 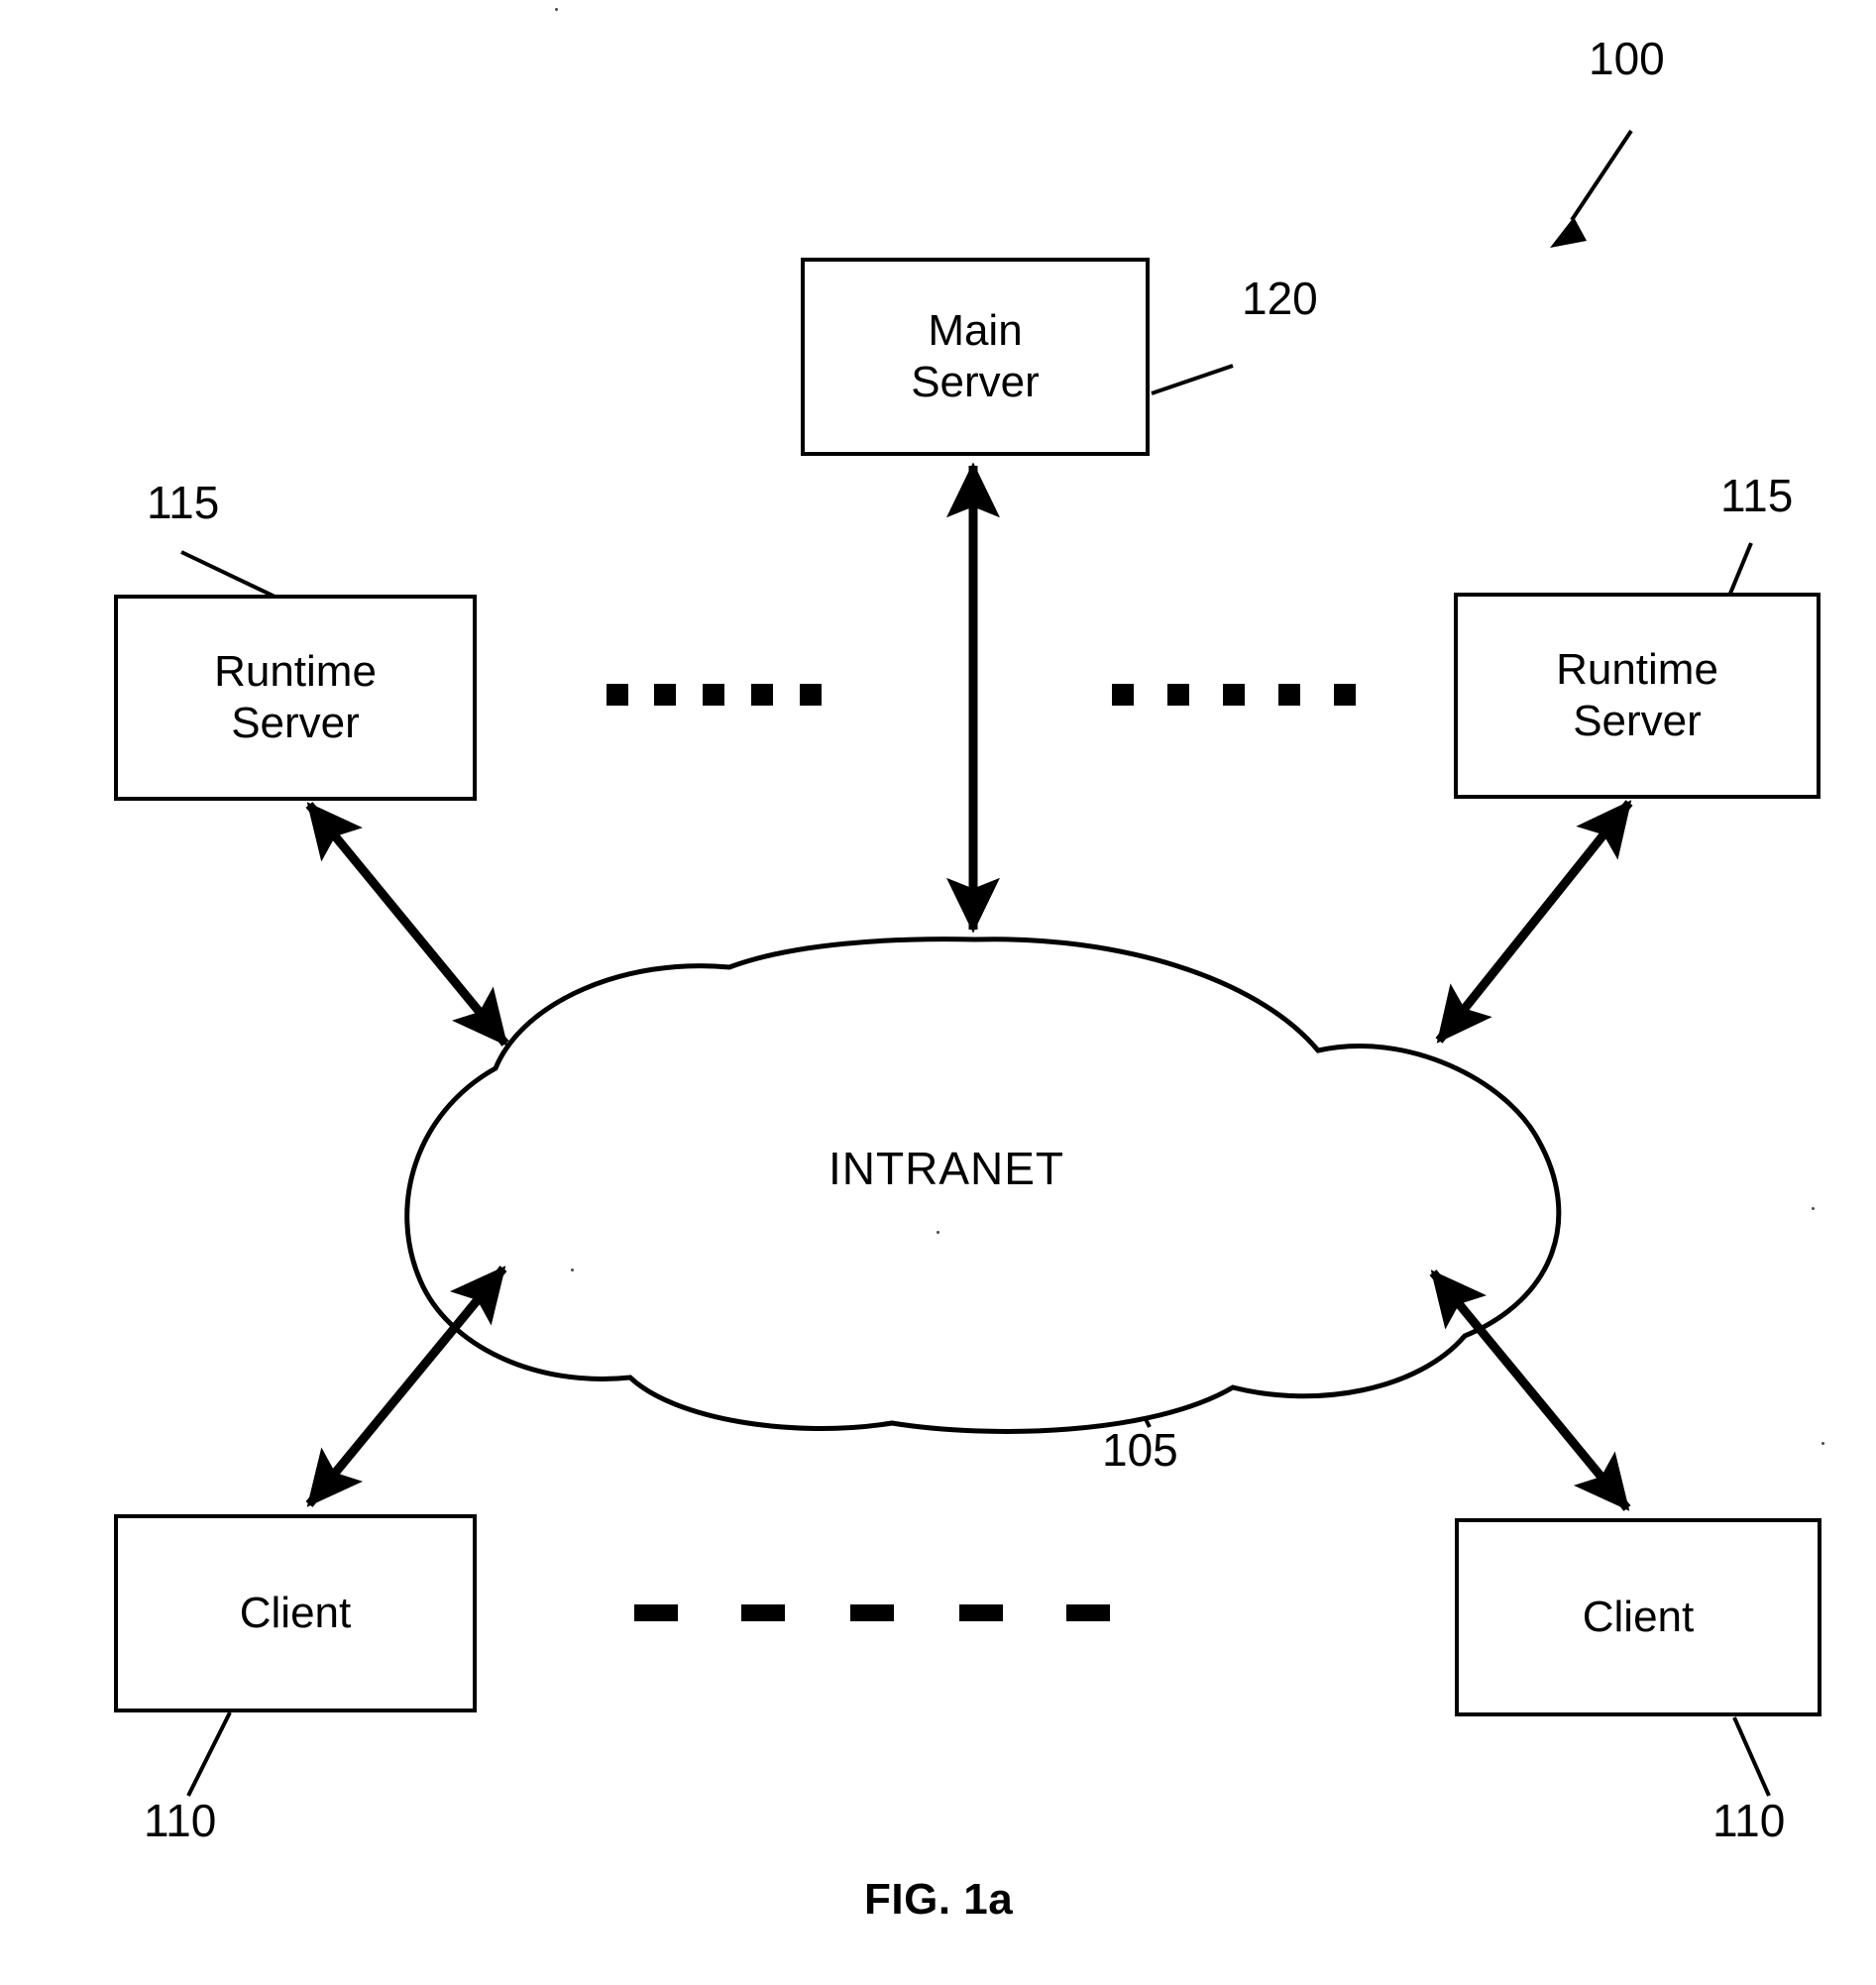 What do you see at coordinates (1591, 188) in the screenshot?
I see `system-ref-leader` at bounding box center [1591, 188].